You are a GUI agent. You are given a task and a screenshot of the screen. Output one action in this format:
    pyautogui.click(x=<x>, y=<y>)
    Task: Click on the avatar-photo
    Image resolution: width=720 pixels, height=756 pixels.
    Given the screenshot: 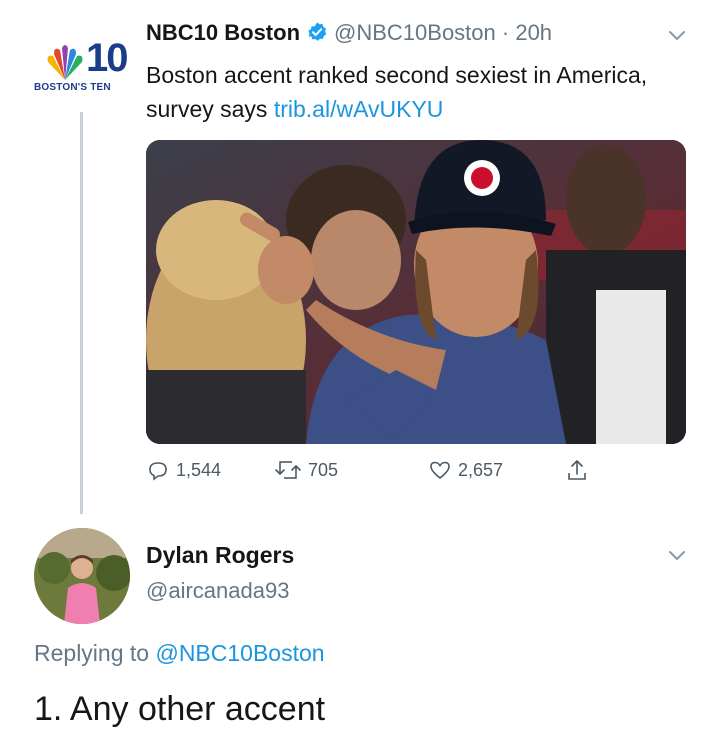 What is the action you would take?
    pyautogui.click(x=82, y=576)
    